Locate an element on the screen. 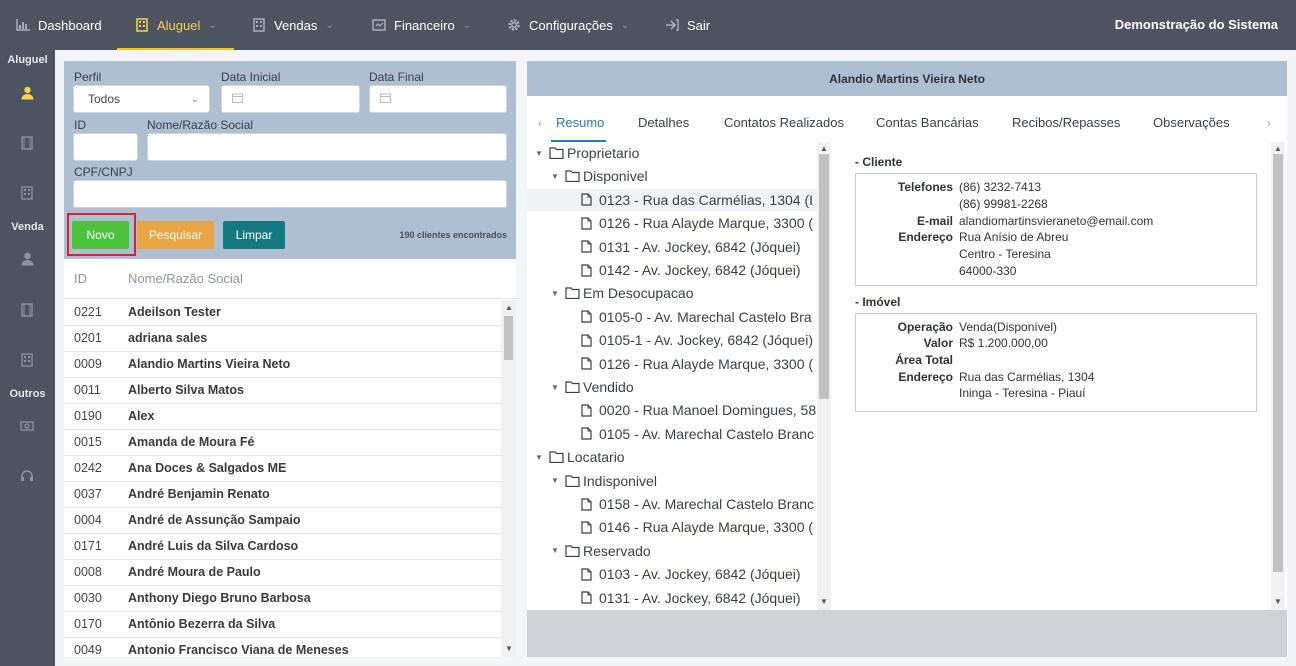 Image resolution: width=1296 pixels, height=666 pixels. tab-detalhes: Detalhes is located at coordinates (663, 122).